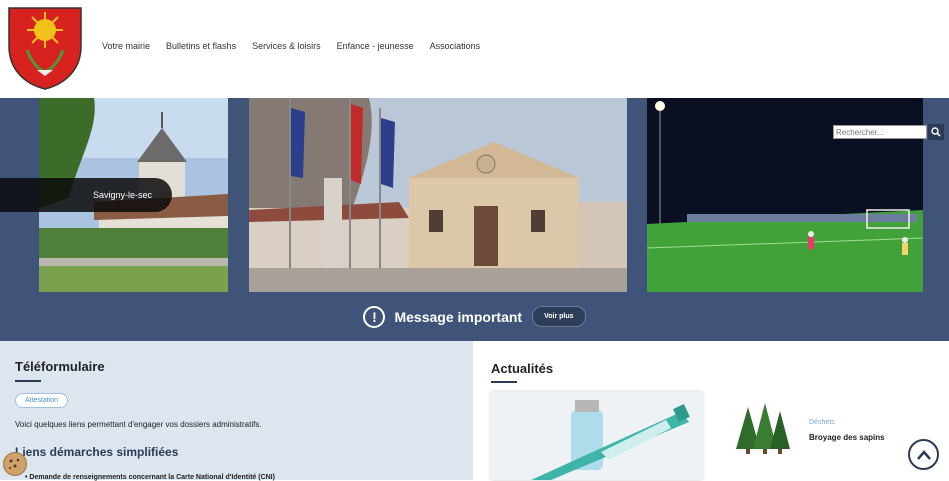 This screenshot has width=949, height=481. I want to click on links-title: Liens démarches simplifiées, so click(97, 452).